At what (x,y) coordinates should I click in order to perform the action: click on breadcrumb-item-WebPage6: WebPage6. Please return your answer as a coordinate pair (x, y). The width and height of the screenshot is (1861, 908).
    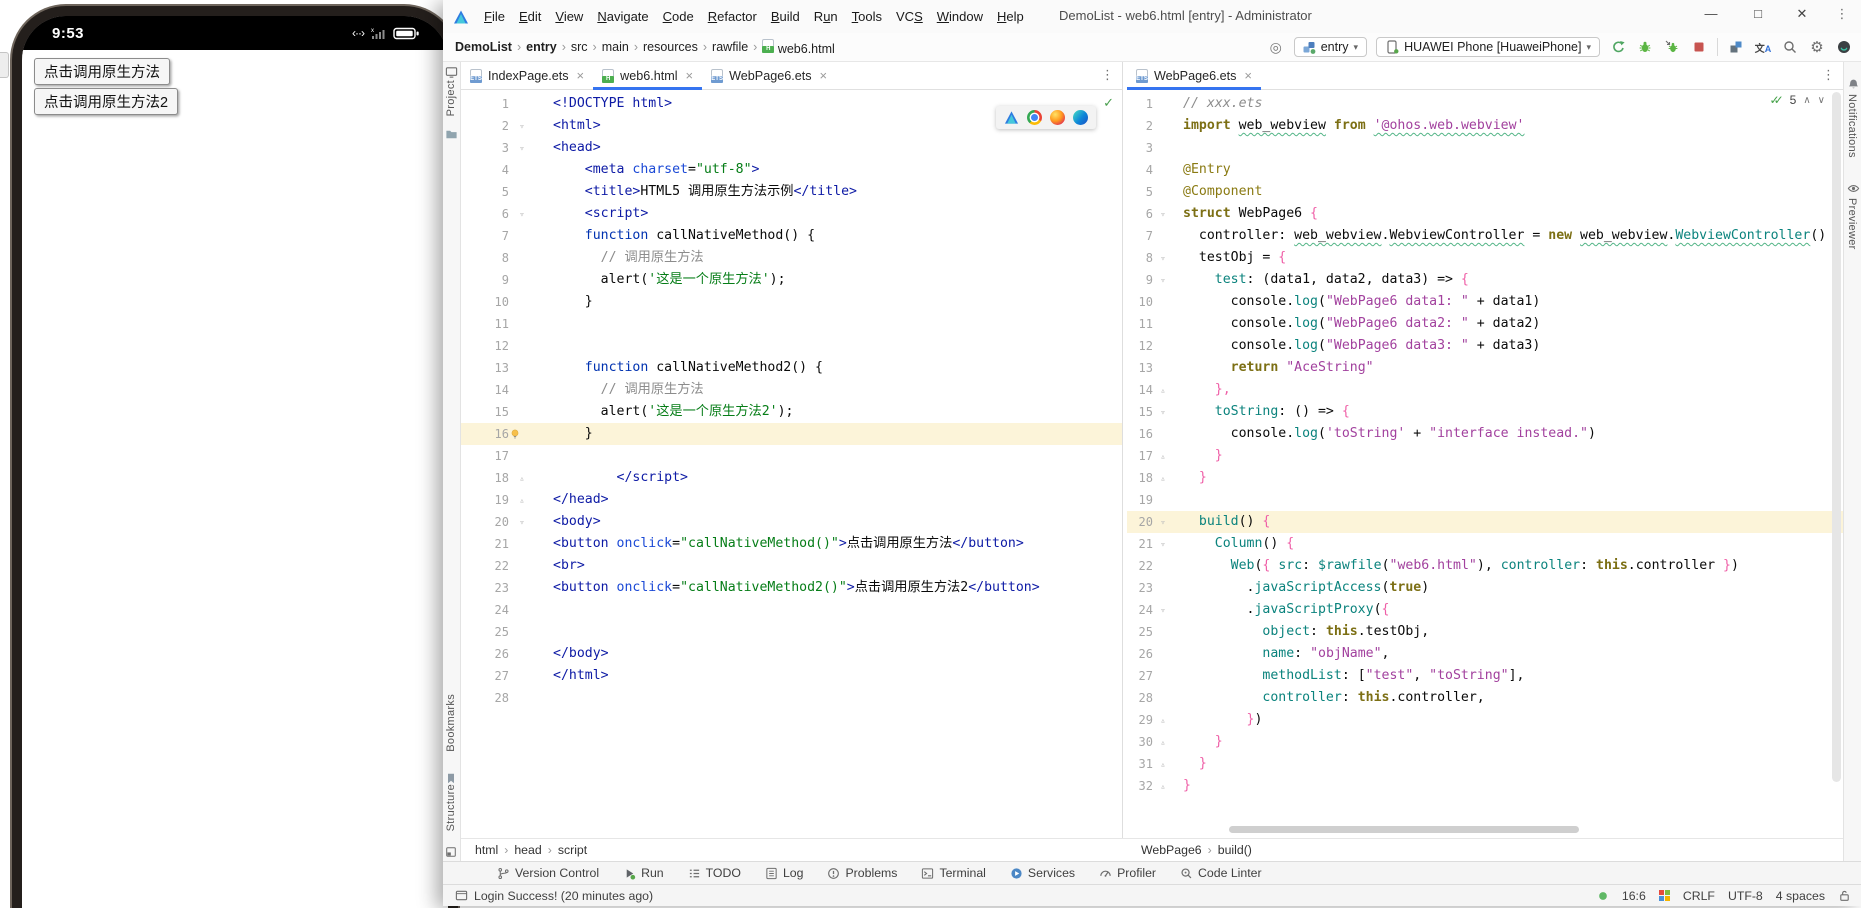
    Looking at the image, I should click on (1171, 850).